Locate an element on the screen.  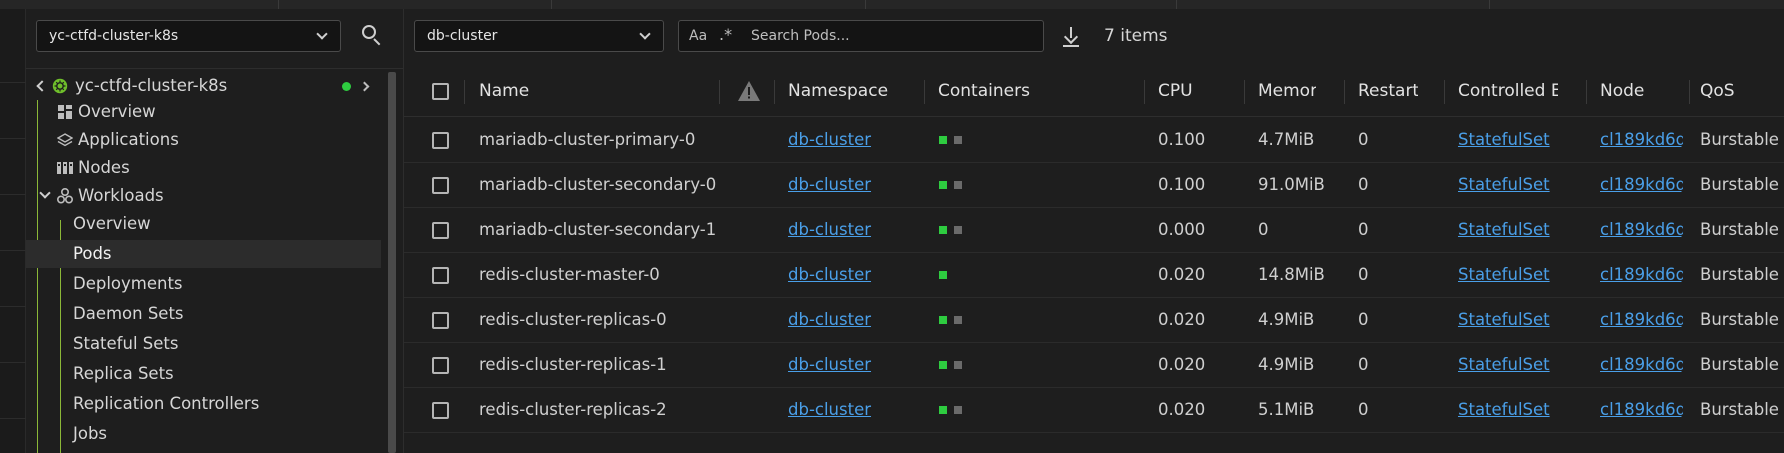
namespace-select: db-cluster is located at coordinates (539, 36).